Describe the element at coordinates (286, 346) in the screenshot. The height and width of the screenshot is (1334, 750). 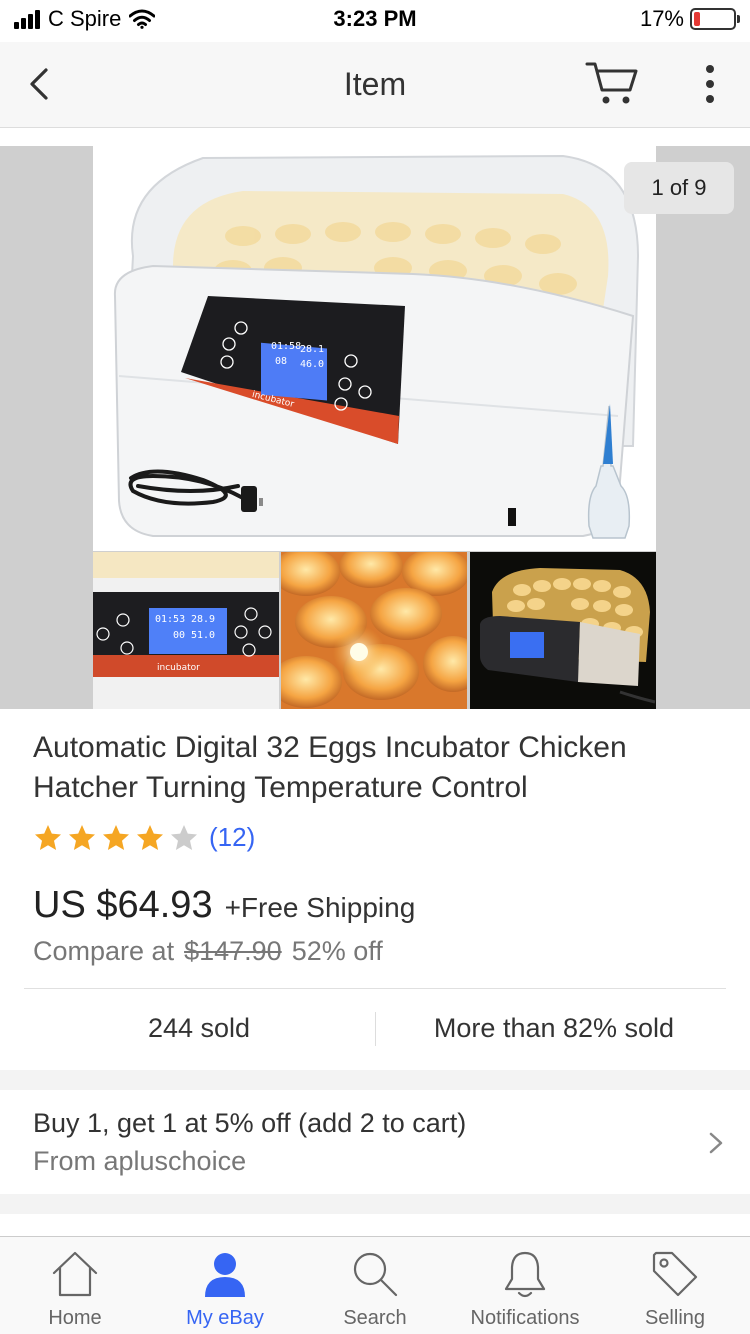
I see `main-display-time: 01:58` at that location.